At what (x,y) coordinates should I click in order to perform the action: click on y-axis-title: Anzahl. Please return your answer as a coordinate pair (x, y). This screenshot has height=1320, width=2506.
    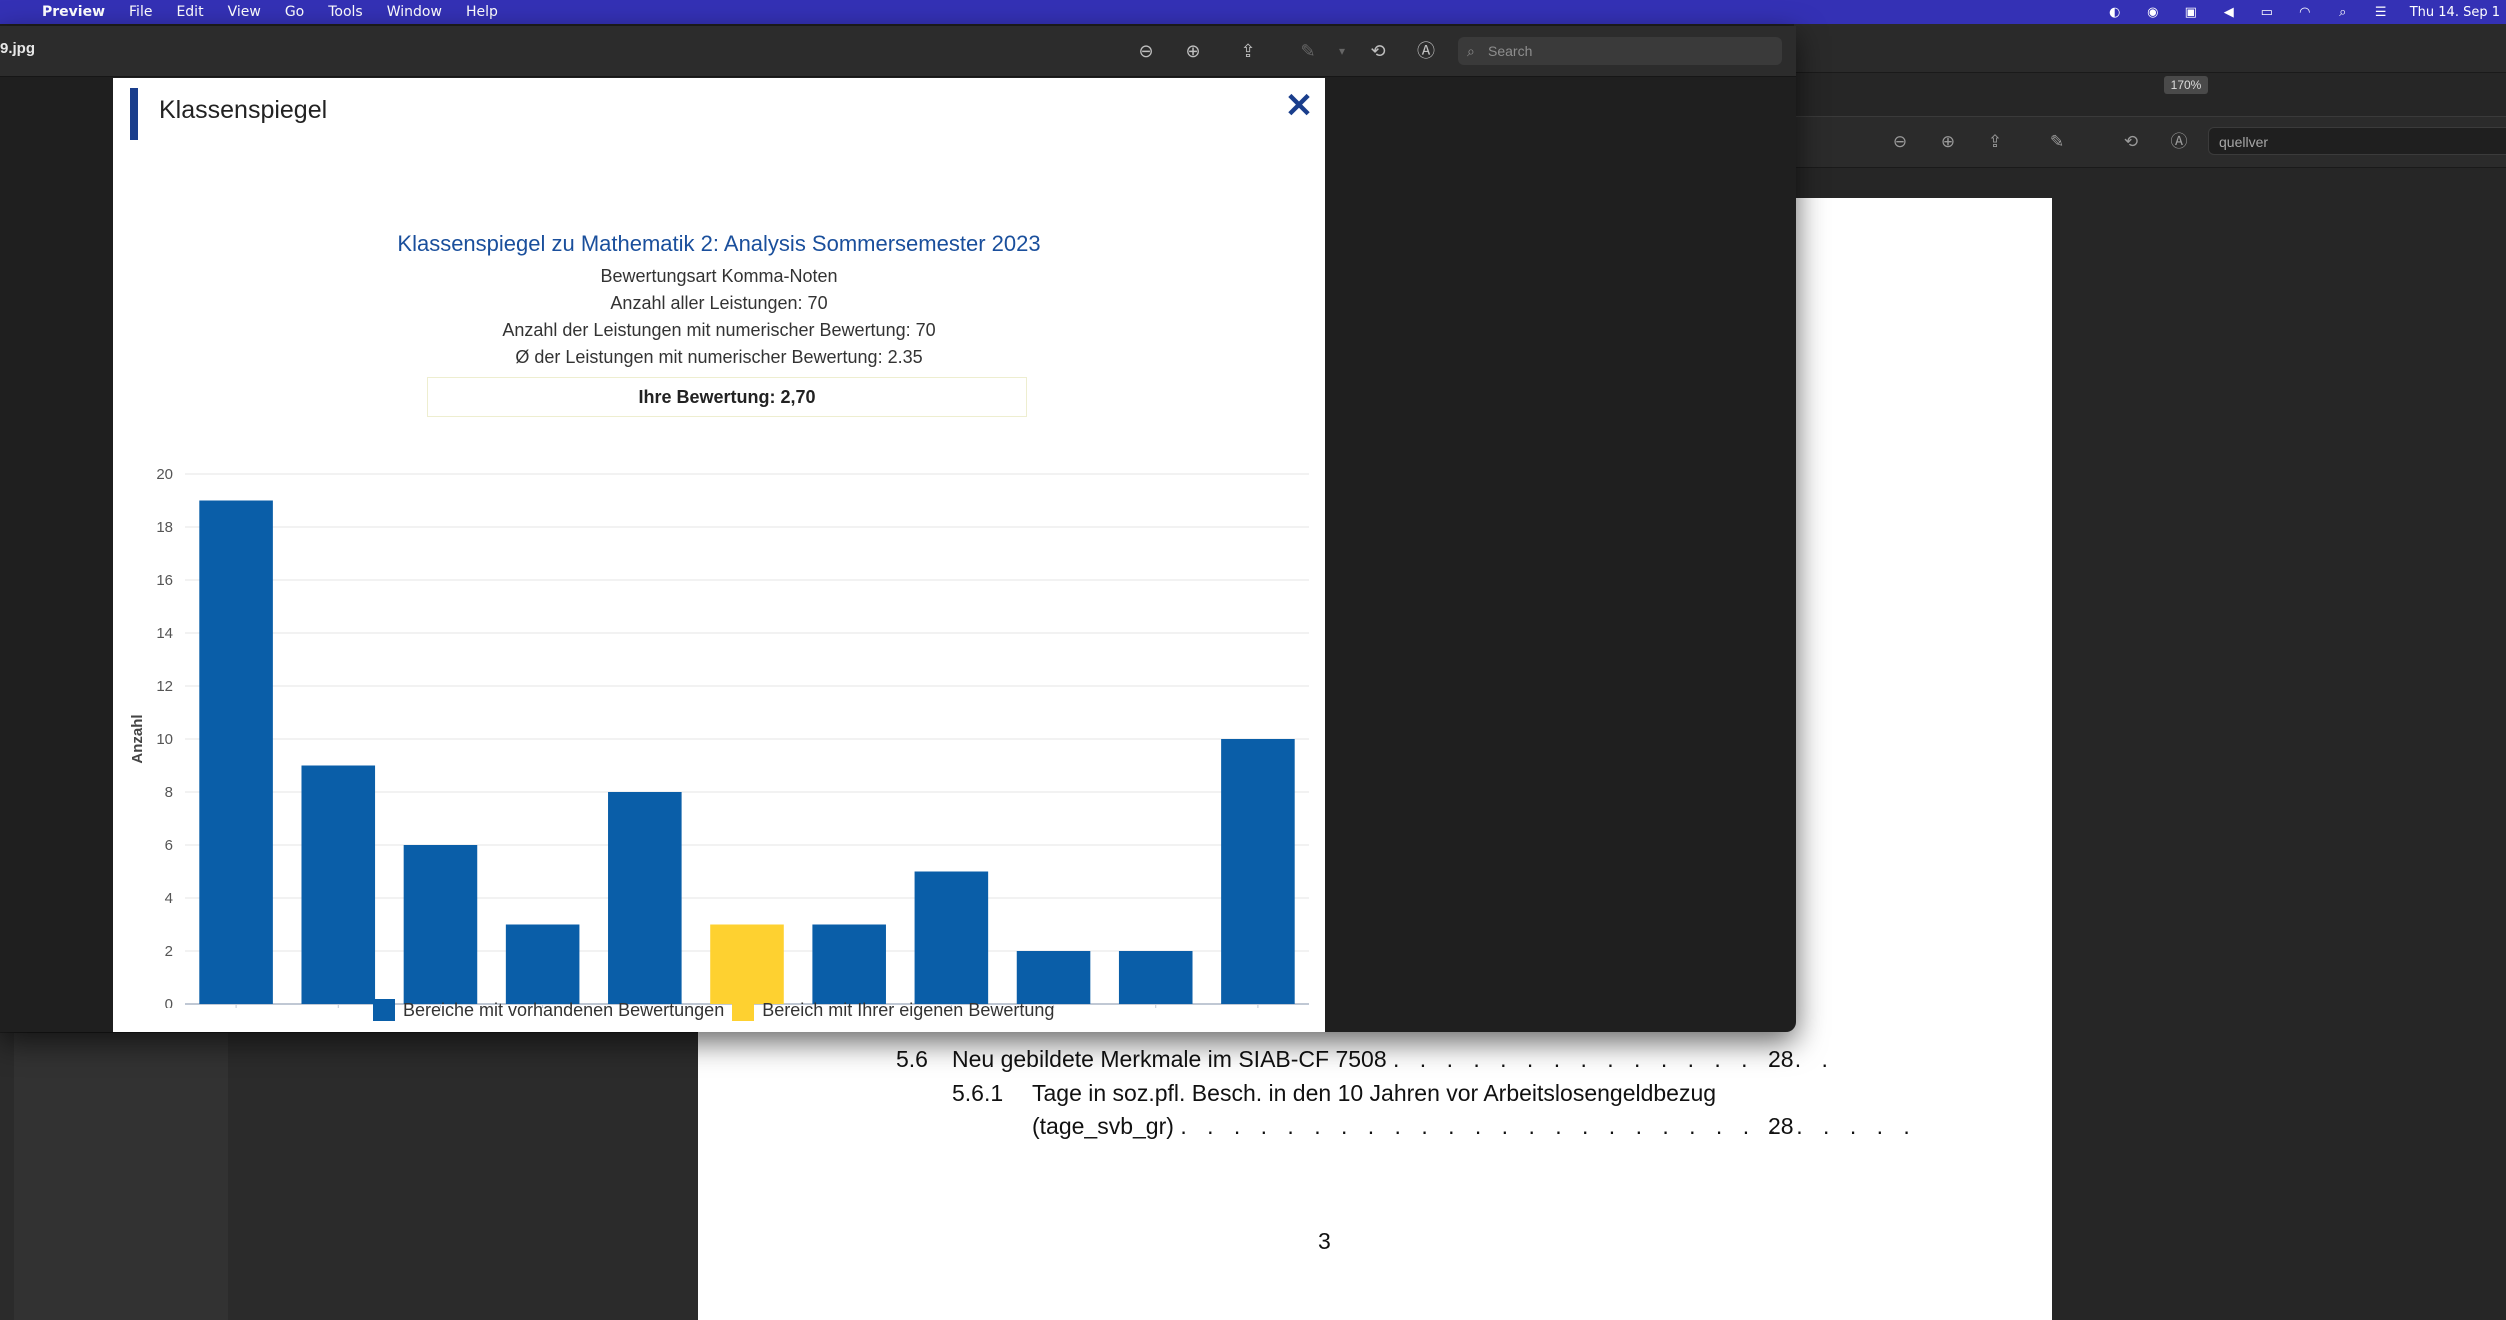
    Looking at the image, I should click on (137, 738).